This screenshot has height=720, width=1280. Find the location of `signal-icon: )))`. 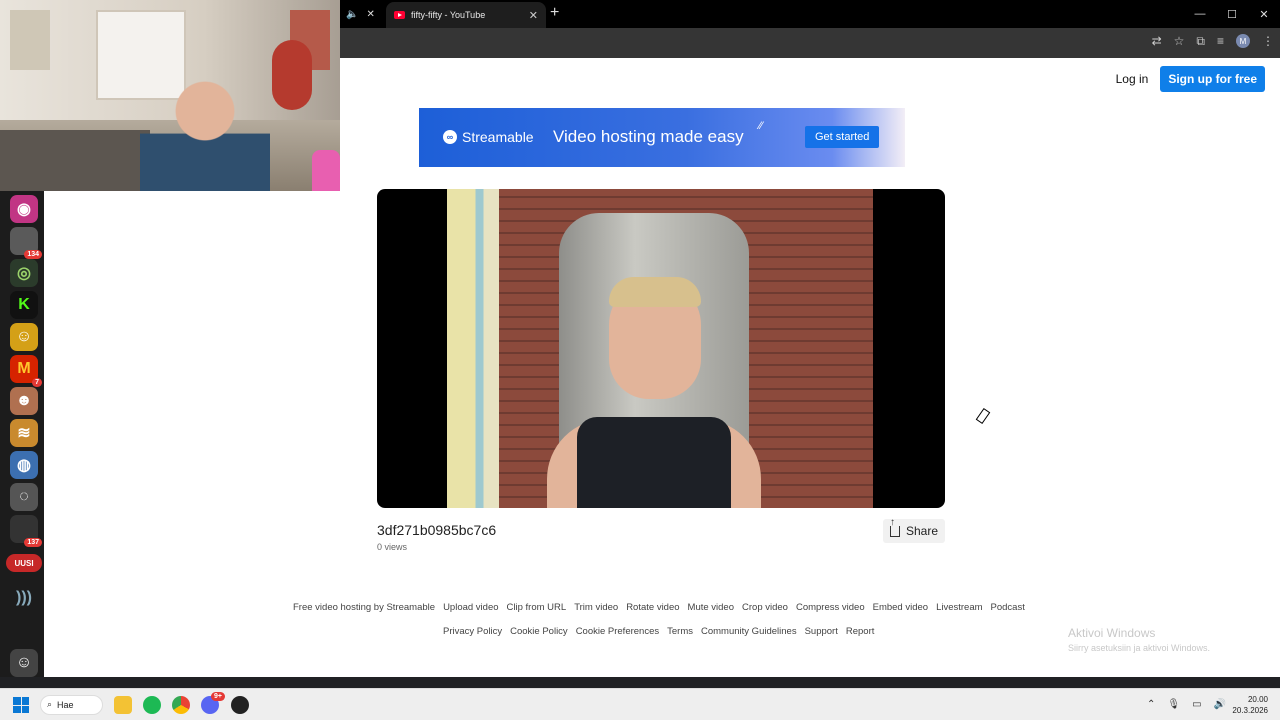

signal-icon: ))) is located at coordinates (24, 598).